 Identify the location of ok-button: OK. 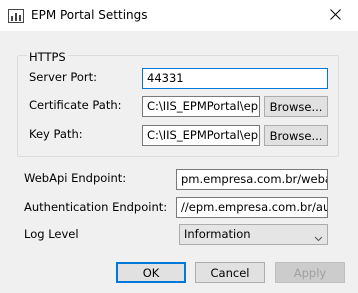
(151, 272).